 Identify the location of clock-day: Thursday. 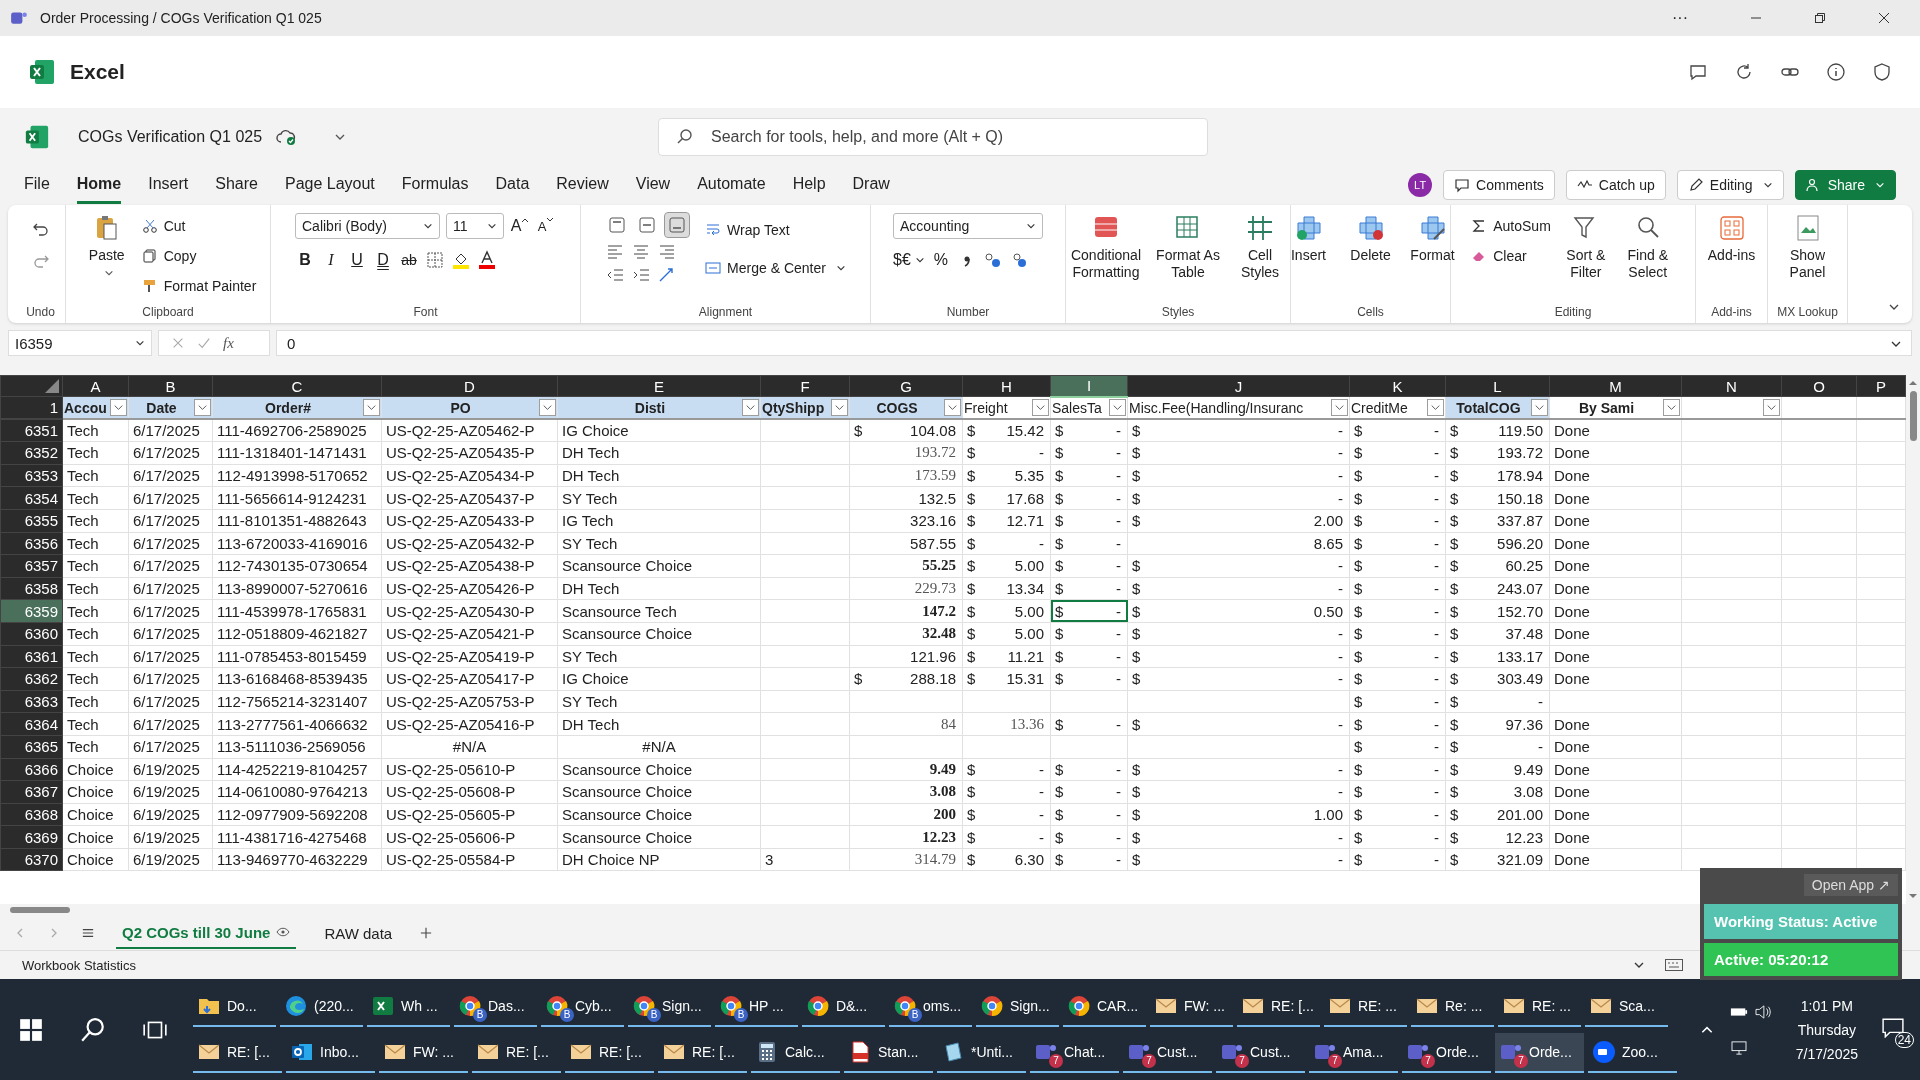
(1827, 1029).